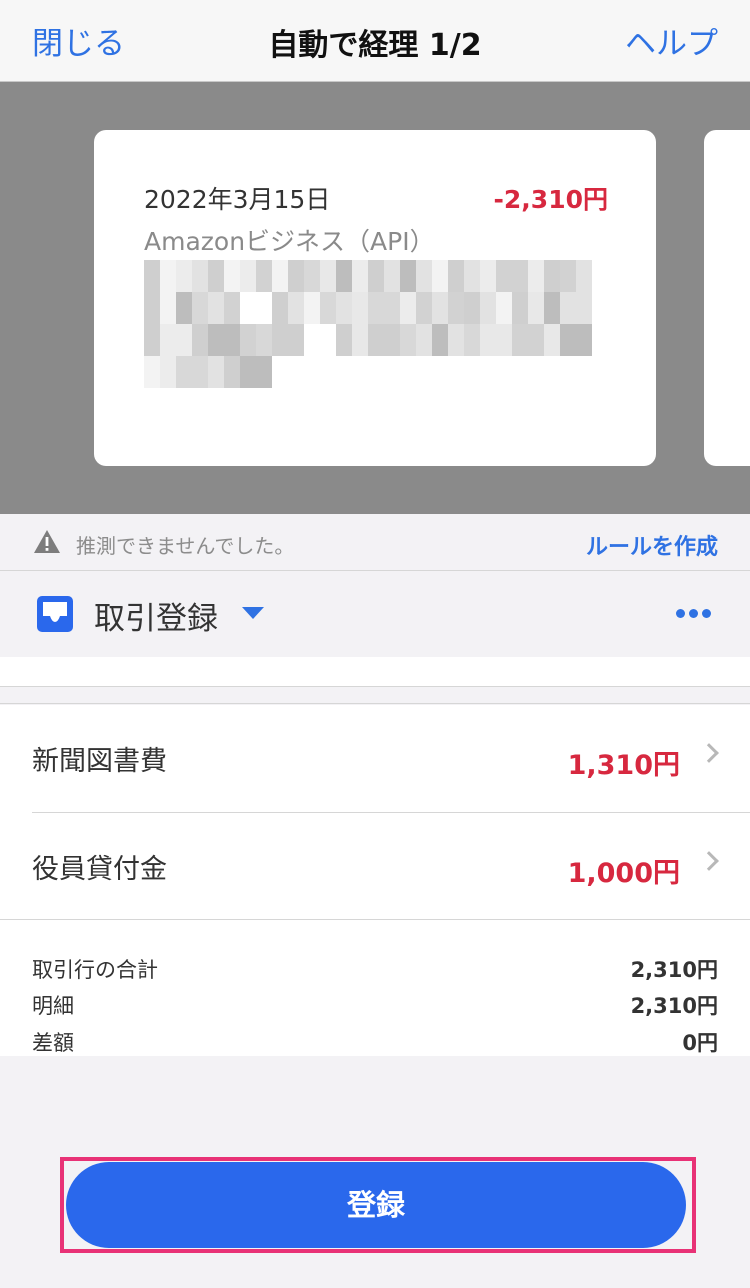 This screenshot has width=750, height=1288. Describe the element at coordinates (375, 988) in the screenshot. I see `totals-summary: 取引行の合計 2,310円 明細 2,310円 差額 0円` at that location.